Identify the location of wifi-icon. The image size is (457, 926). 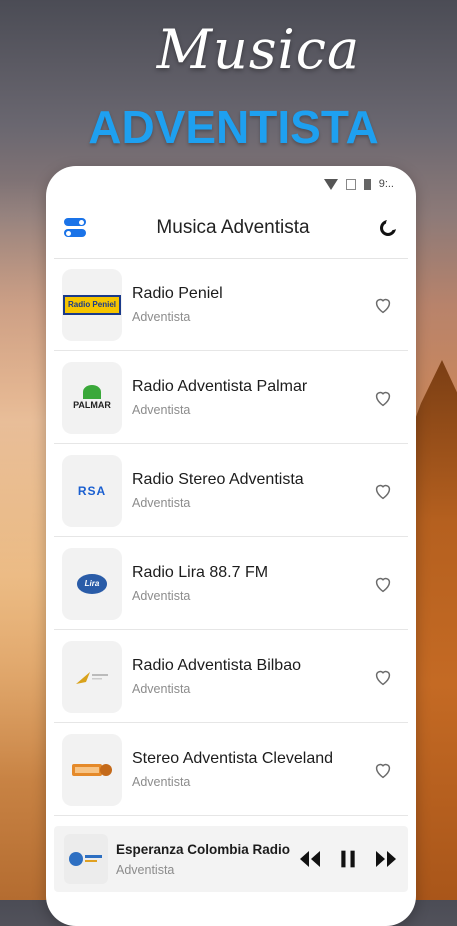
(330, 184).